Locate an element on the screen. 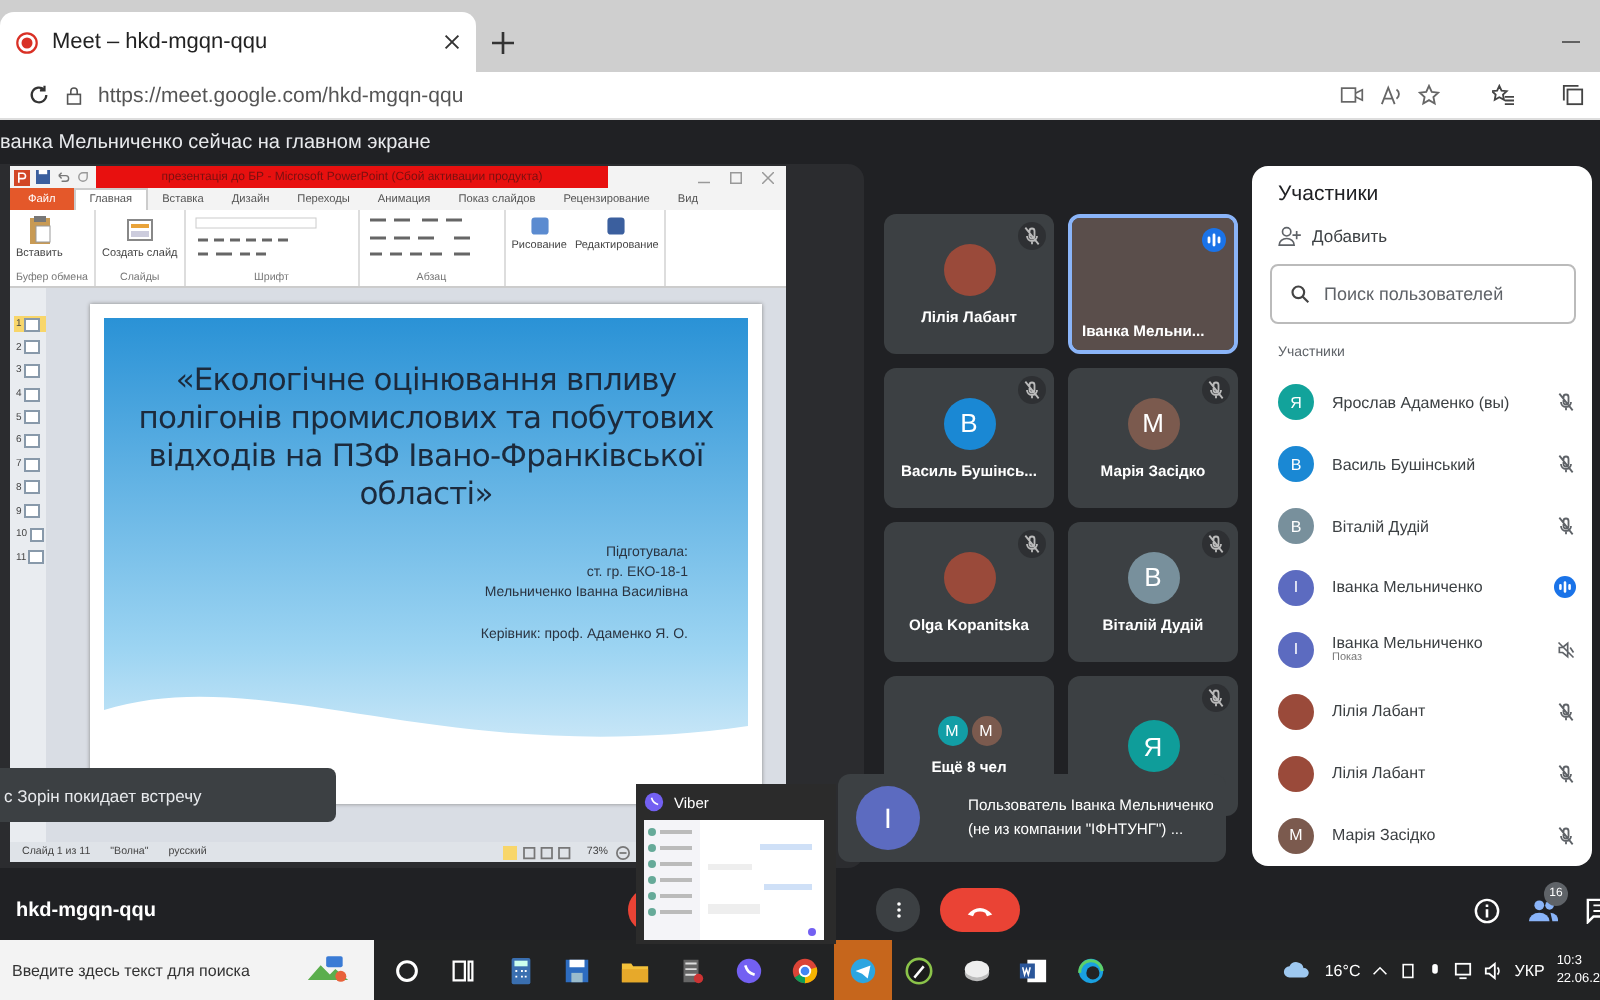 The image size is (1600, 1000). leave-toast: с Зорін покидает встречу is located at coordinates (168, 795).